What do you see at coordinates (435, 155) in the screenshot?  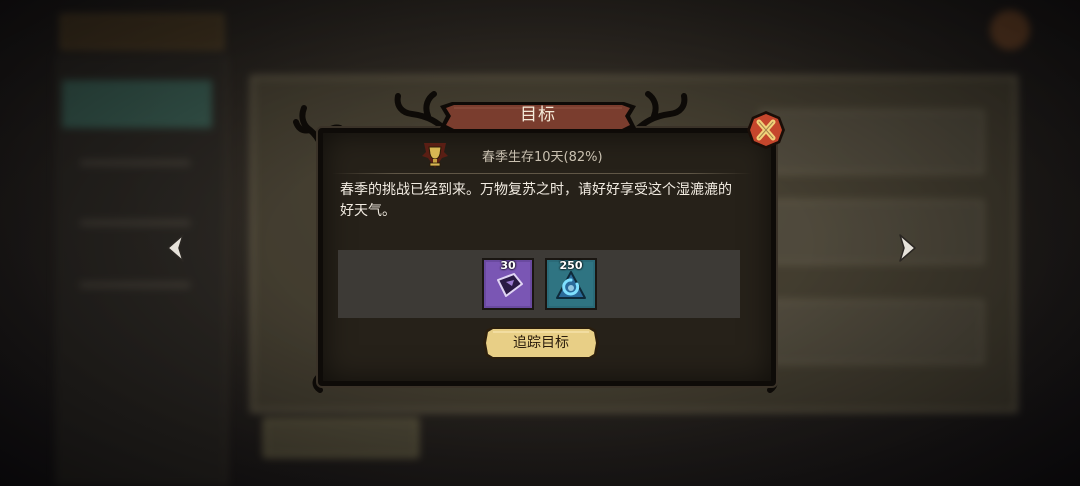 I see `trophy-icon` at bounding box center [435, 155].